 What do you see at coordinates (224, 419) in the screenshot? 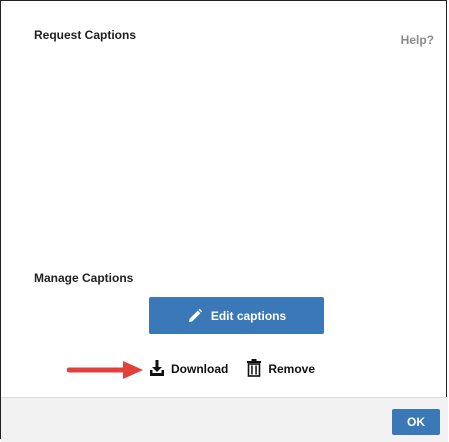
I see `dialog-footer: OK` at bounding box center [224, 419].